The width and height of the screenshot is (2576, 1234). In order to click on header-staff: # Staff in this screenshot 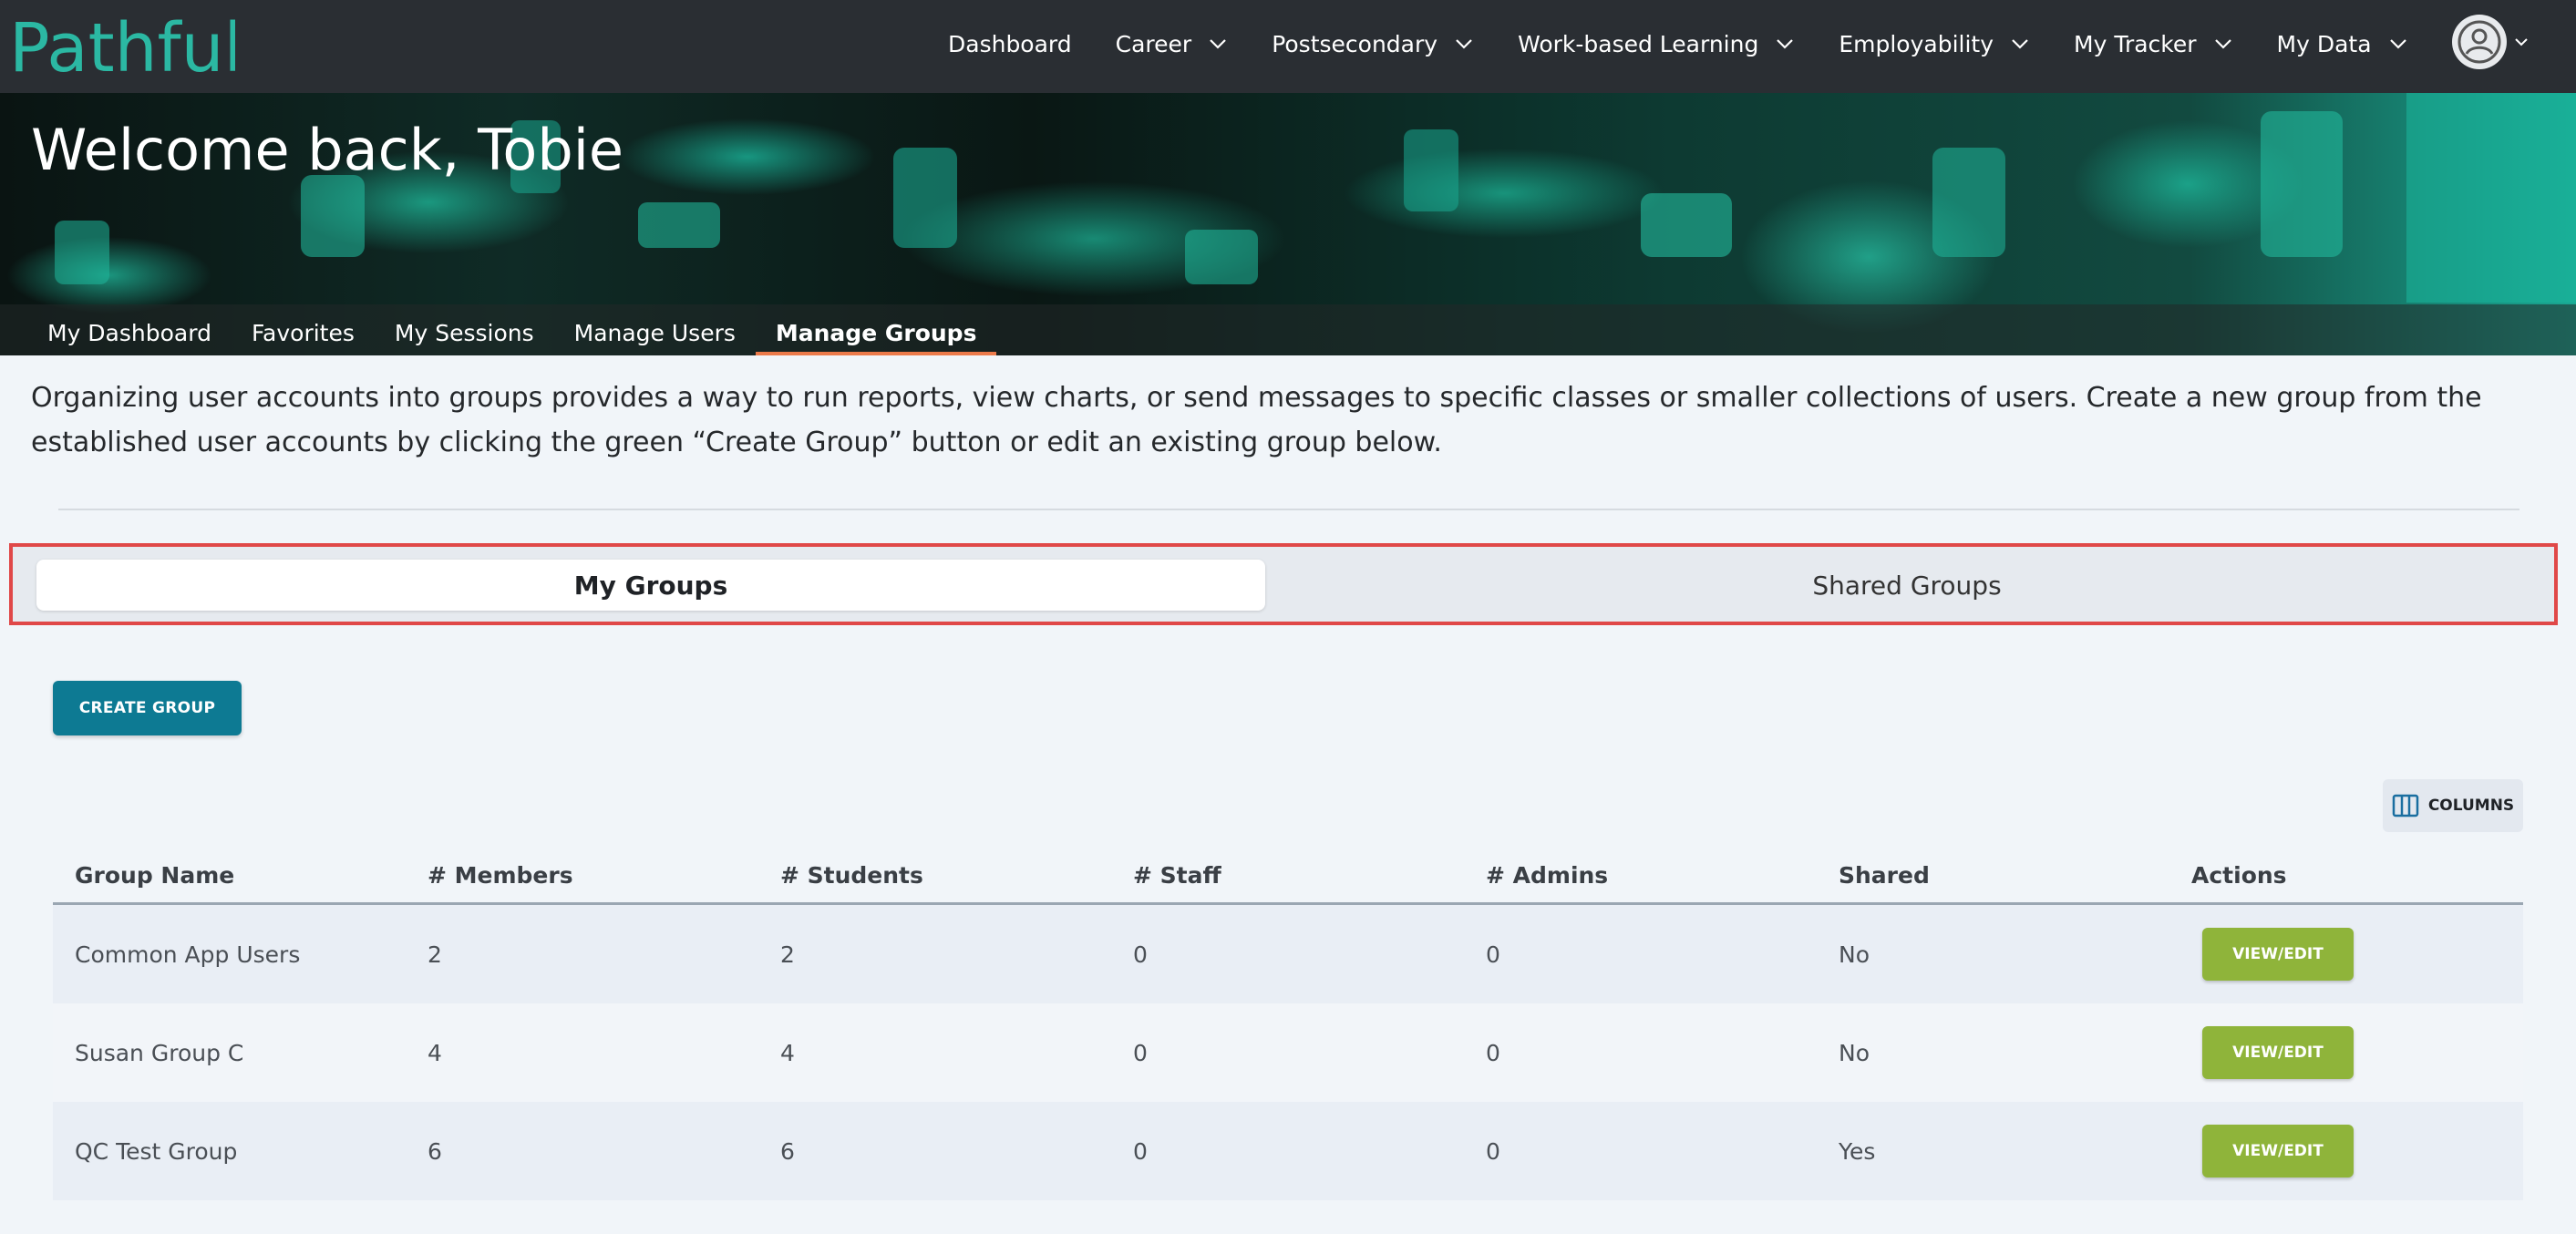, I will do `click(1287, 875)`.